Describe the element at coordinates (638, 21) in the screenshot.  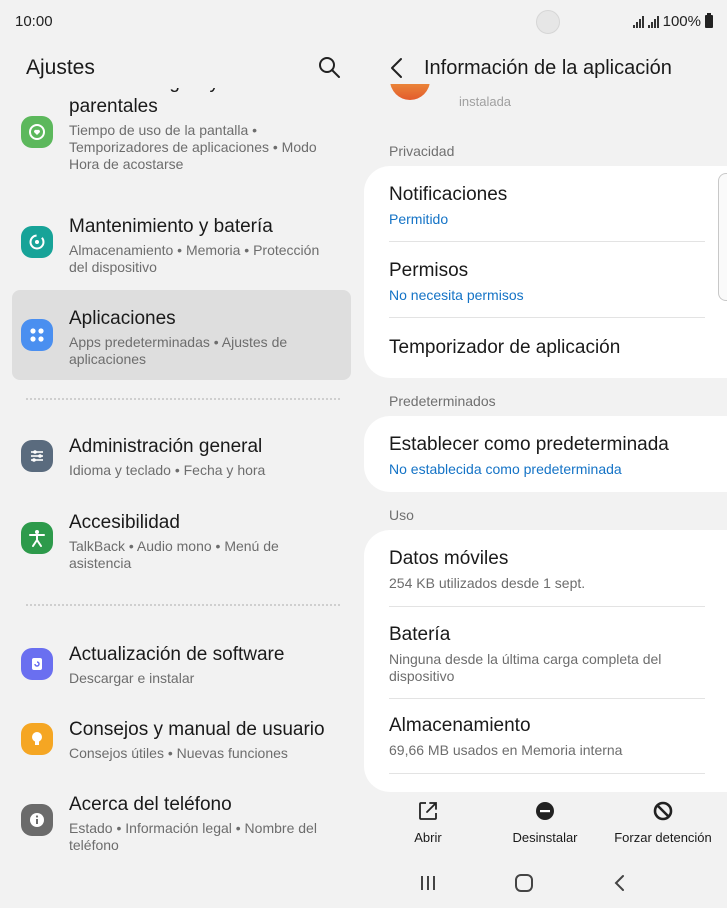
I see `signal-icon` at that location.